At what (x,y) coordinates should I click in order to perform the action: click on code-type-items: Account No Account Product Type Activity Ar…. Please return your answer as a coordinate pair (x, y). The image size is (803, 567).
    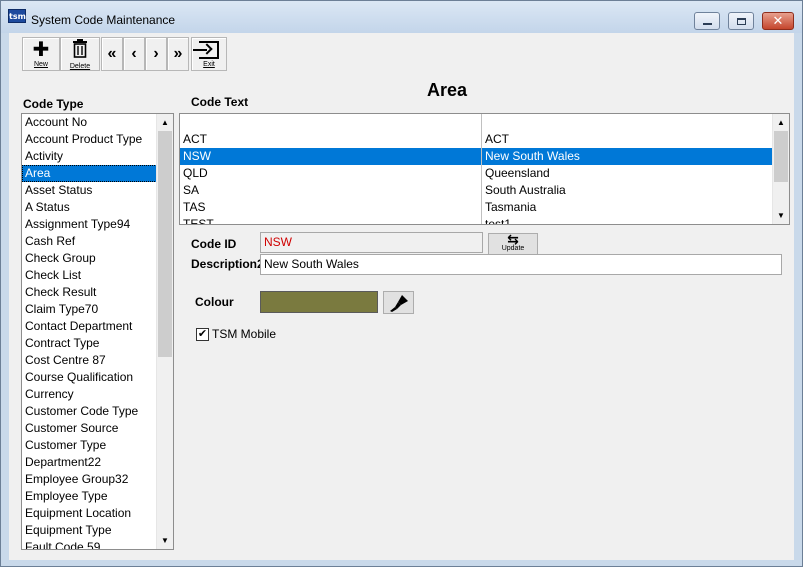
    Looking at the image, I should click on (97, 331).